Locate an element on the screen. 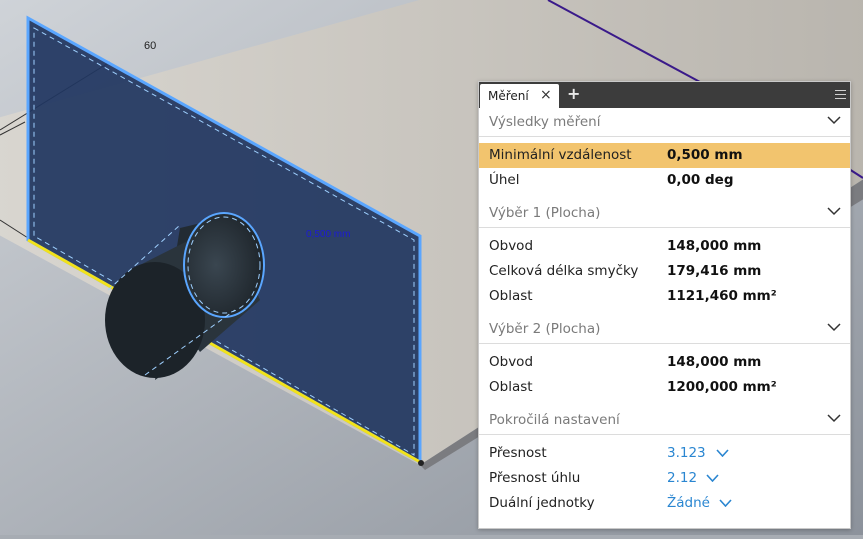 This screenshot has height=539, width=863. row-label: Úhel is located at coordinates (504, 180).